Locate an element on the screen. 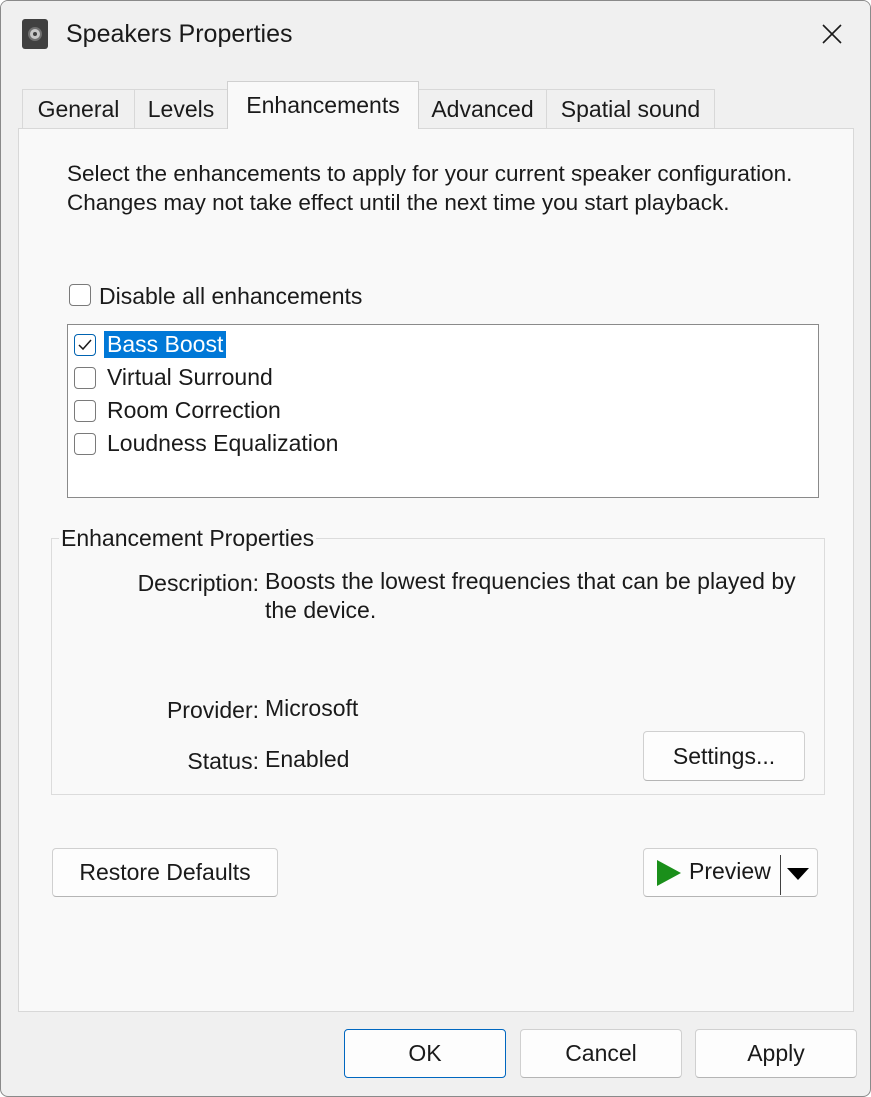  list-item-virtual-surround: Virtual Surround is located at coordinates (442, 378).